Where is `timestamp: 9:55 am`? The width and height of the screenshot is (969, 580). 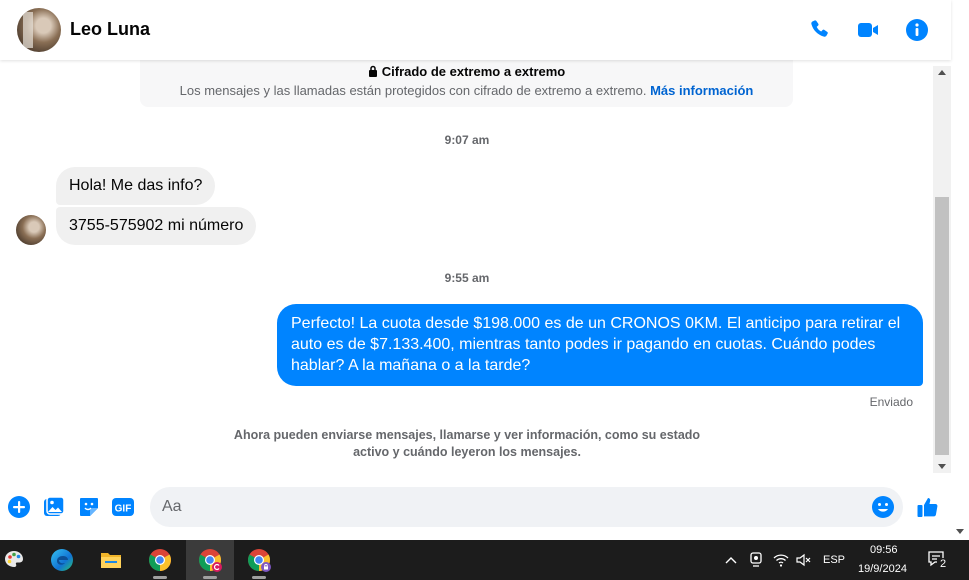
timestamp: 9:55 am is located at coordinates (467, 278).